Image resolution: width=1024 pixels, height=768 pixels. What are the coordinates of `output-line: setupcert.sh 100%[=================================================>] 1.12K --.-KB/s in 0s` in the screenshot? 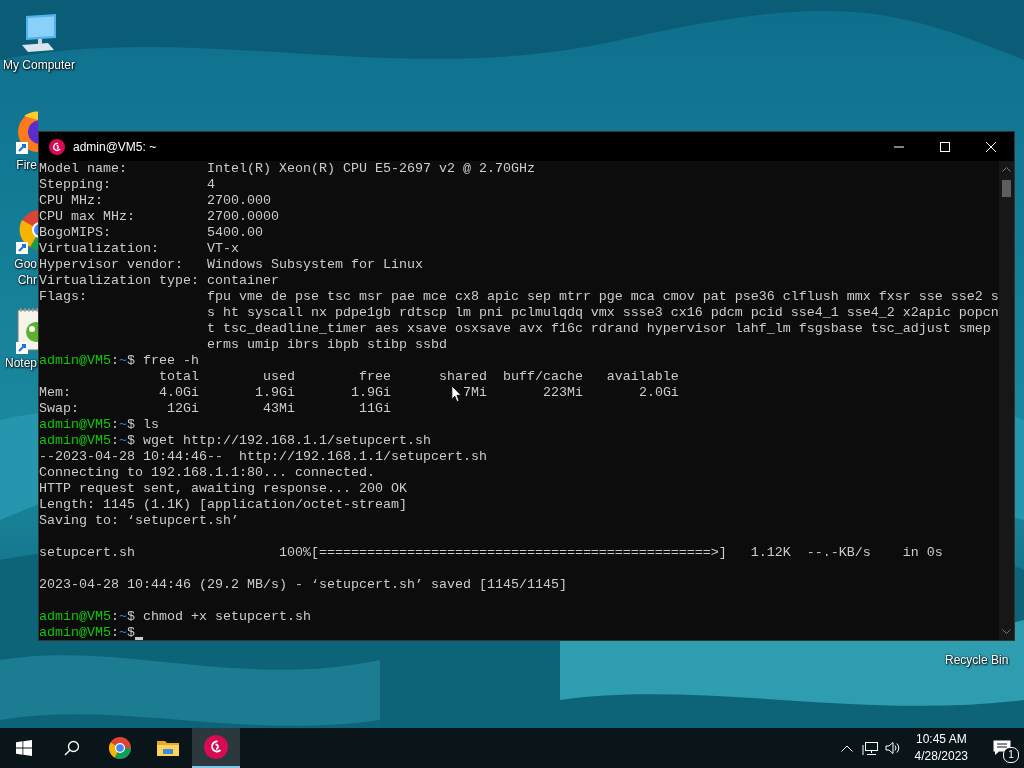 It's located at (491, 553).